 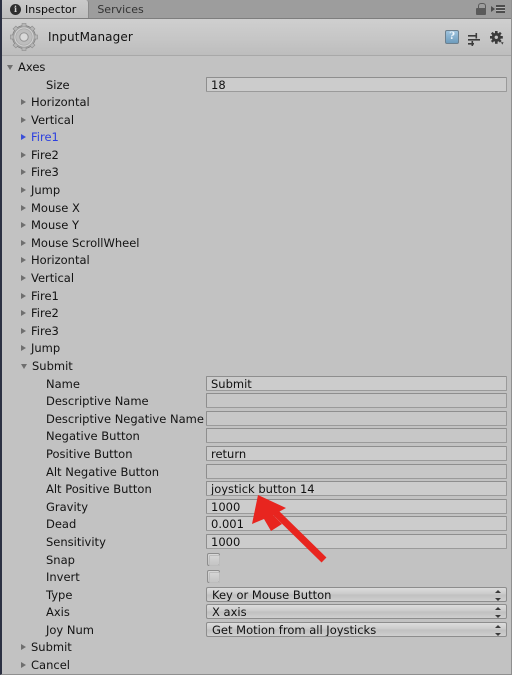 I want to click on axis-item: Cancel, so click(x=256, y=664).